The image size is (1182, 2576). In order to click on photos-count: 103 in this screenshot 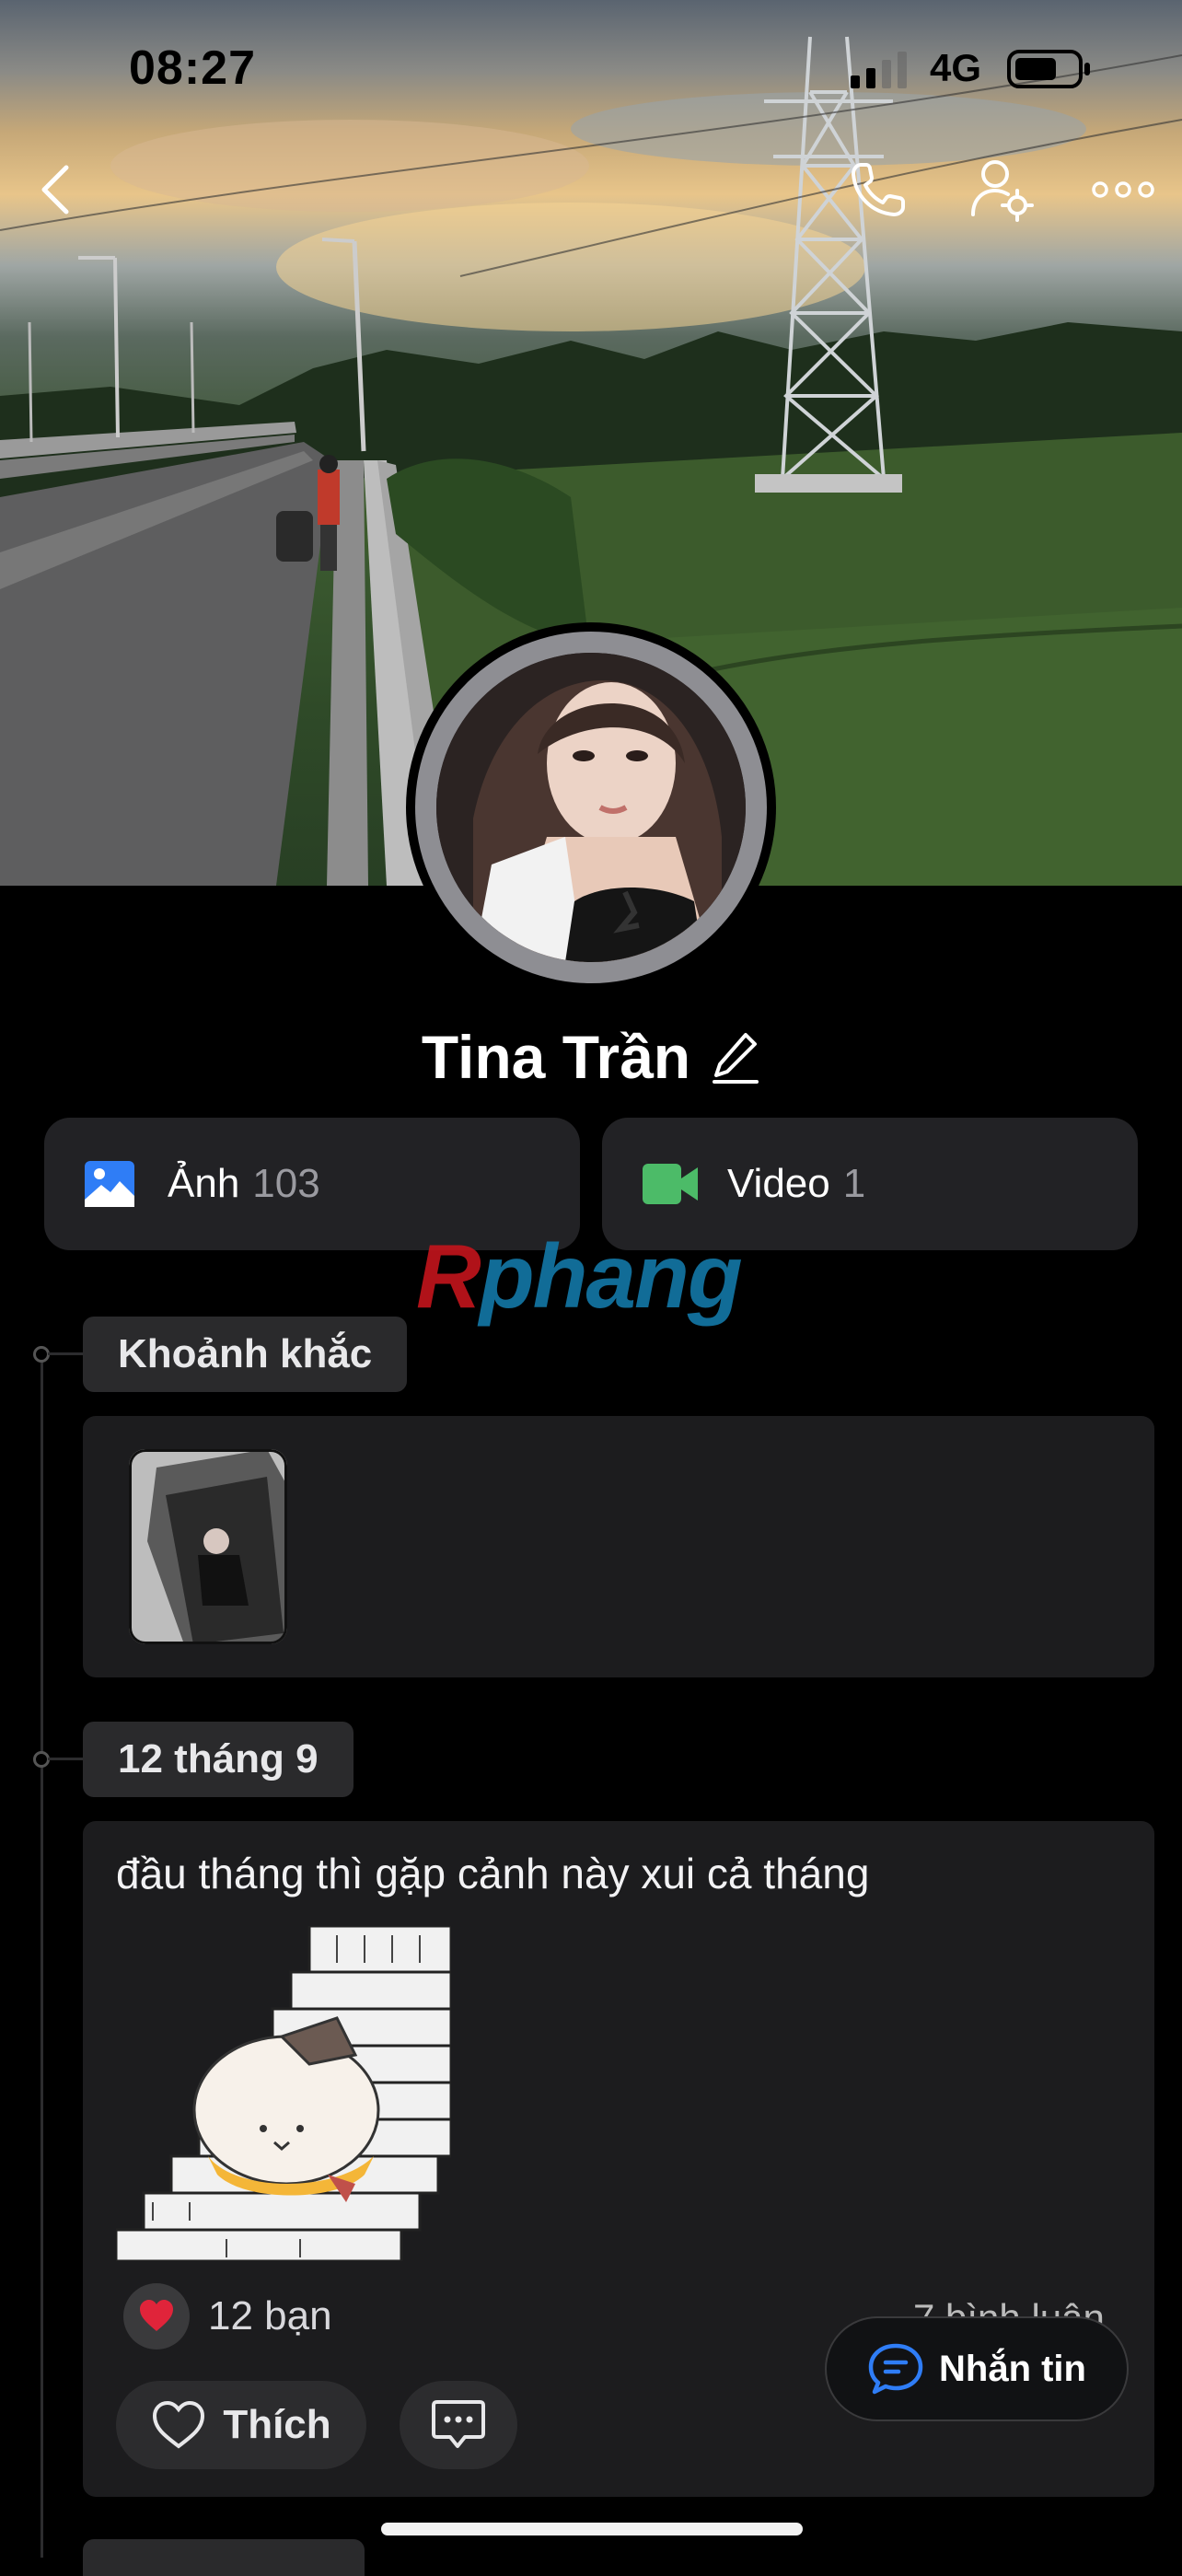, I will do `click(286, 1183)`.